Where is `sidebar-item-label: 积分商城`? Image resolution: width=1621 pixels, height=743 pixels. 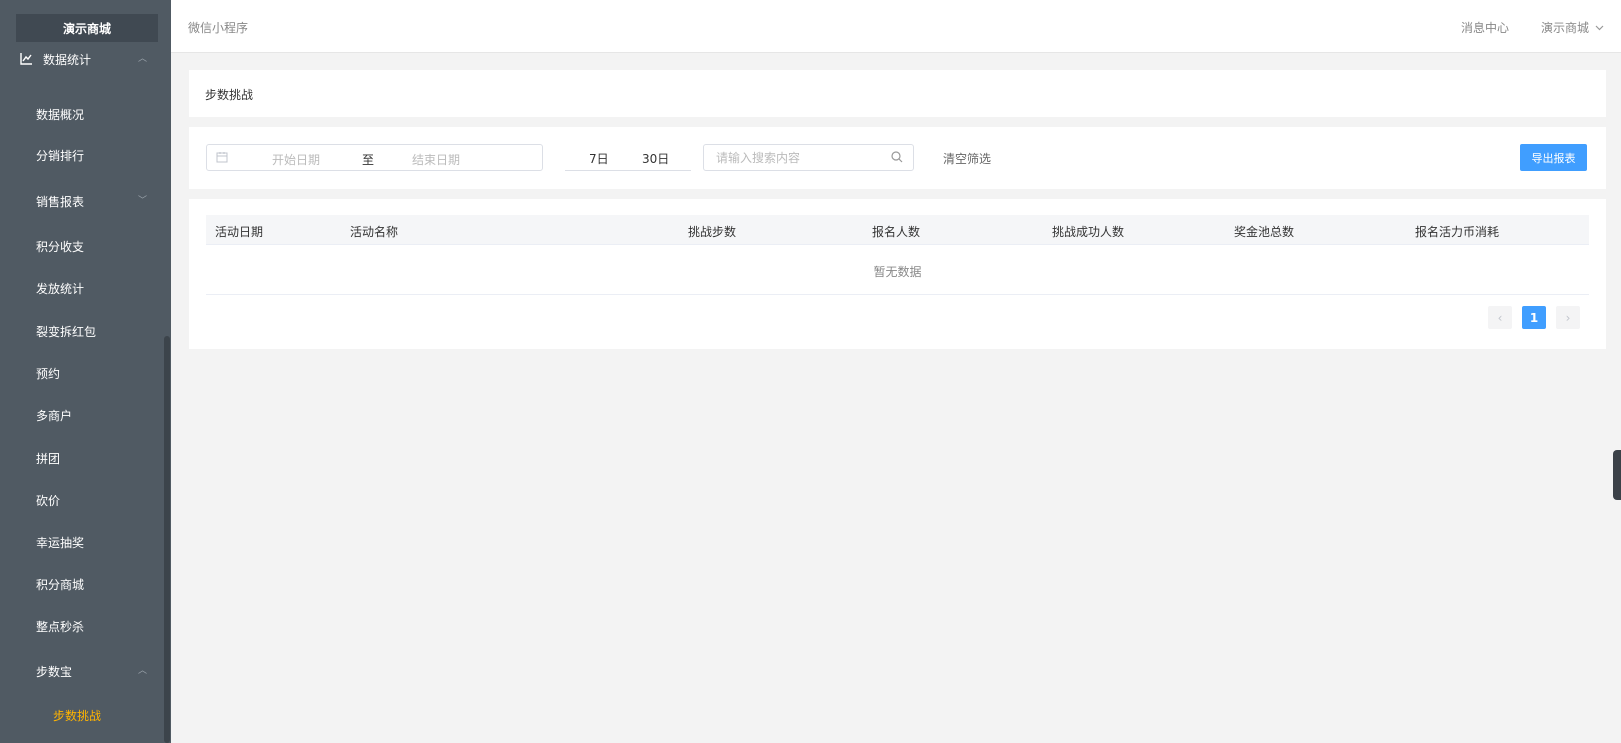 sidebar-item-label: 积分商城 is located at coordinates (60, 584).